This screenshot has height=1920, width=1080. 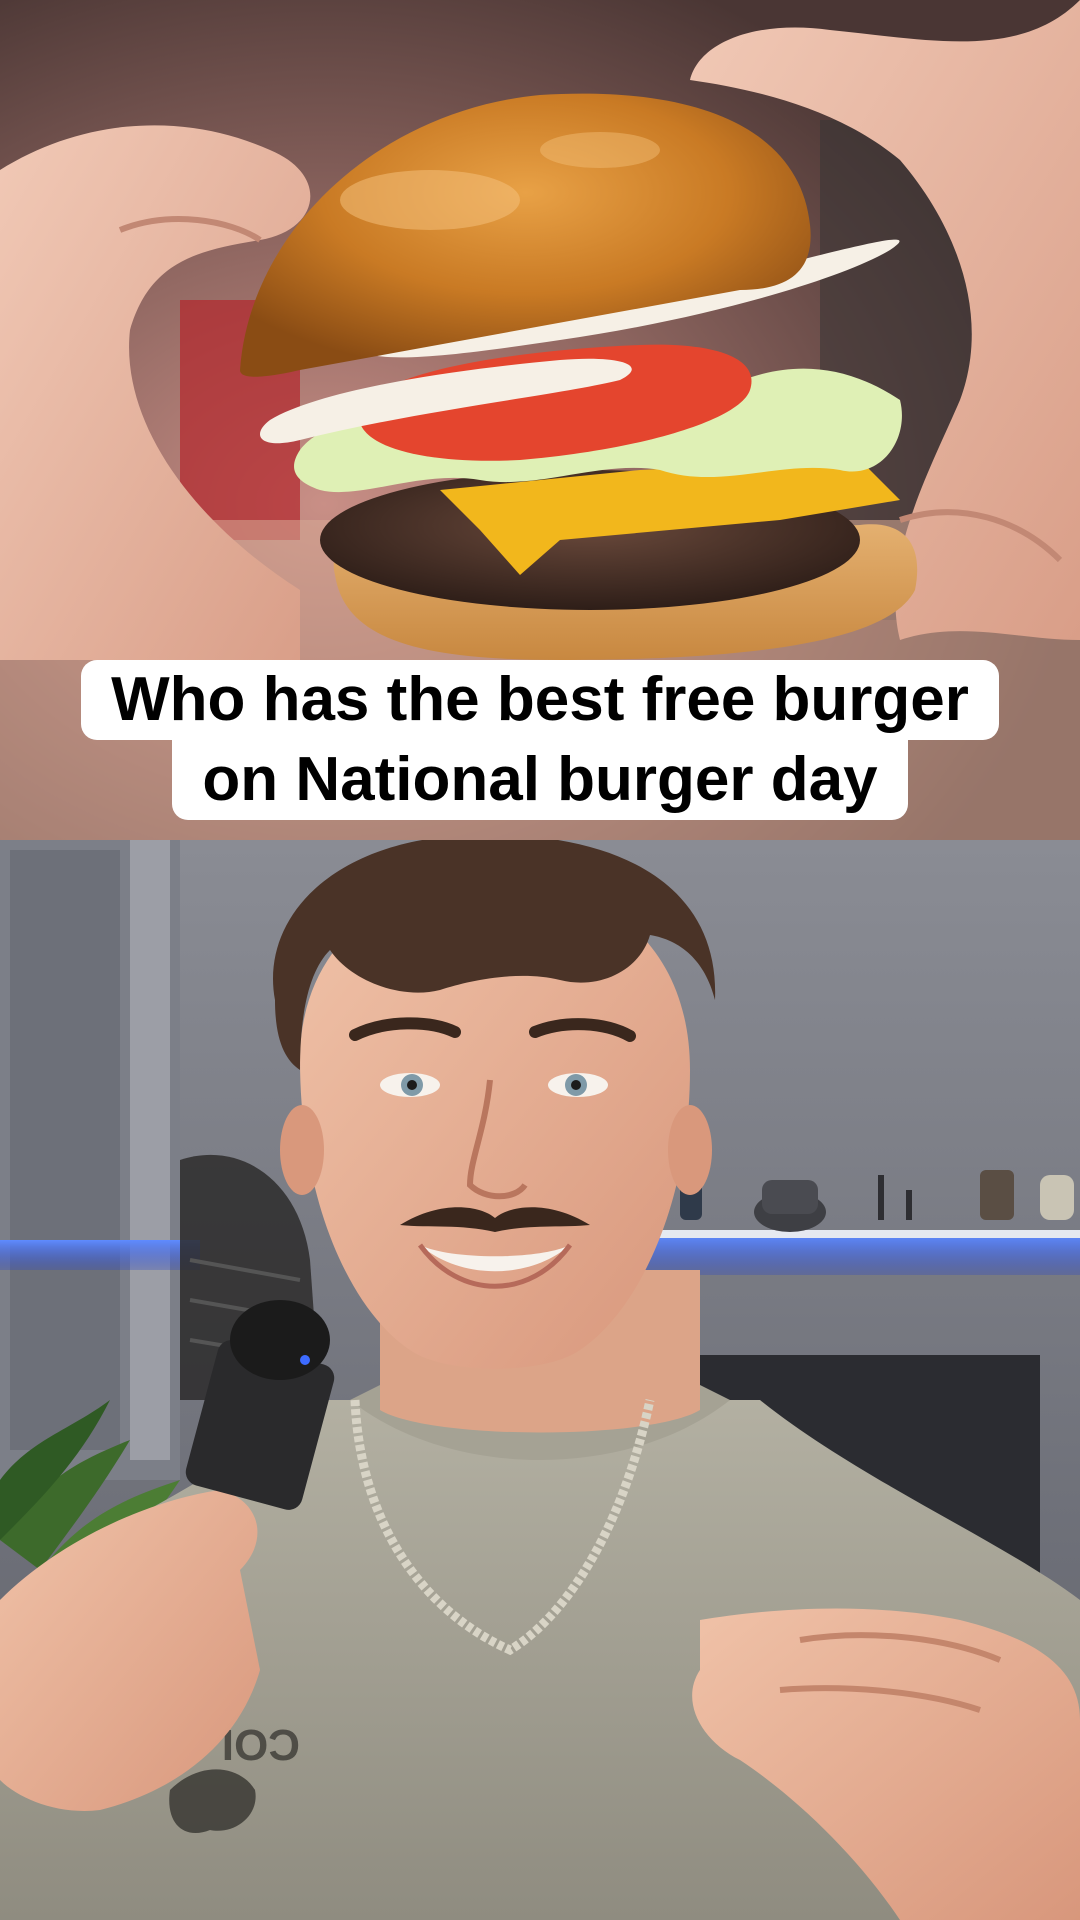 What do you see at coordinates (540, 780) in the screenshot?
I see `caption-line-2: on National burger day` at bounding box center [540, 780].